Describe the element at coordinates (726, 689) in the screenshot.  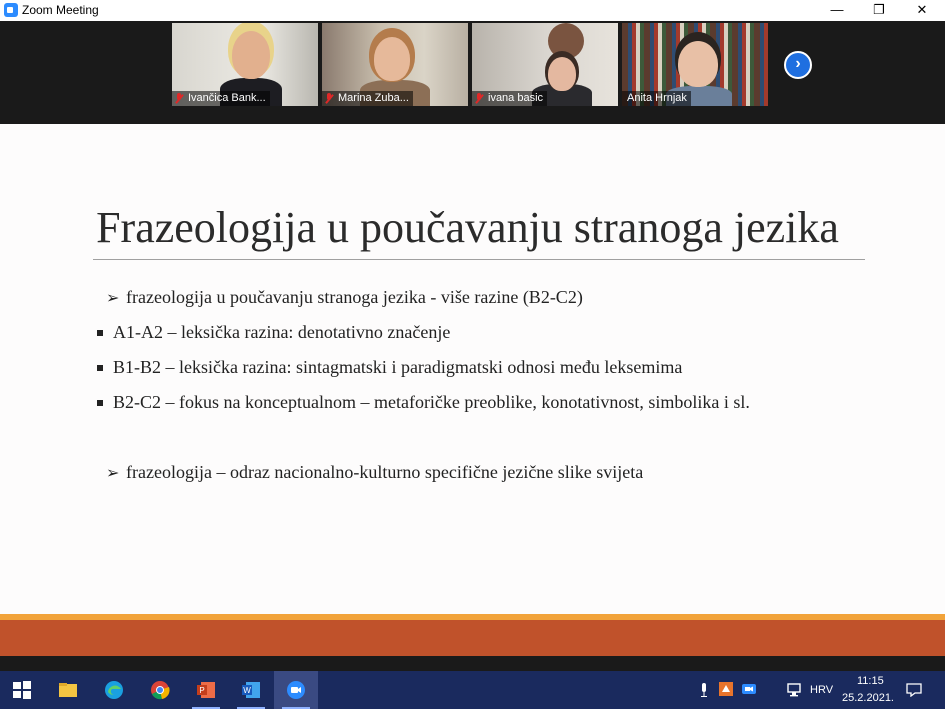
I see `tray-app-icon` at that location.